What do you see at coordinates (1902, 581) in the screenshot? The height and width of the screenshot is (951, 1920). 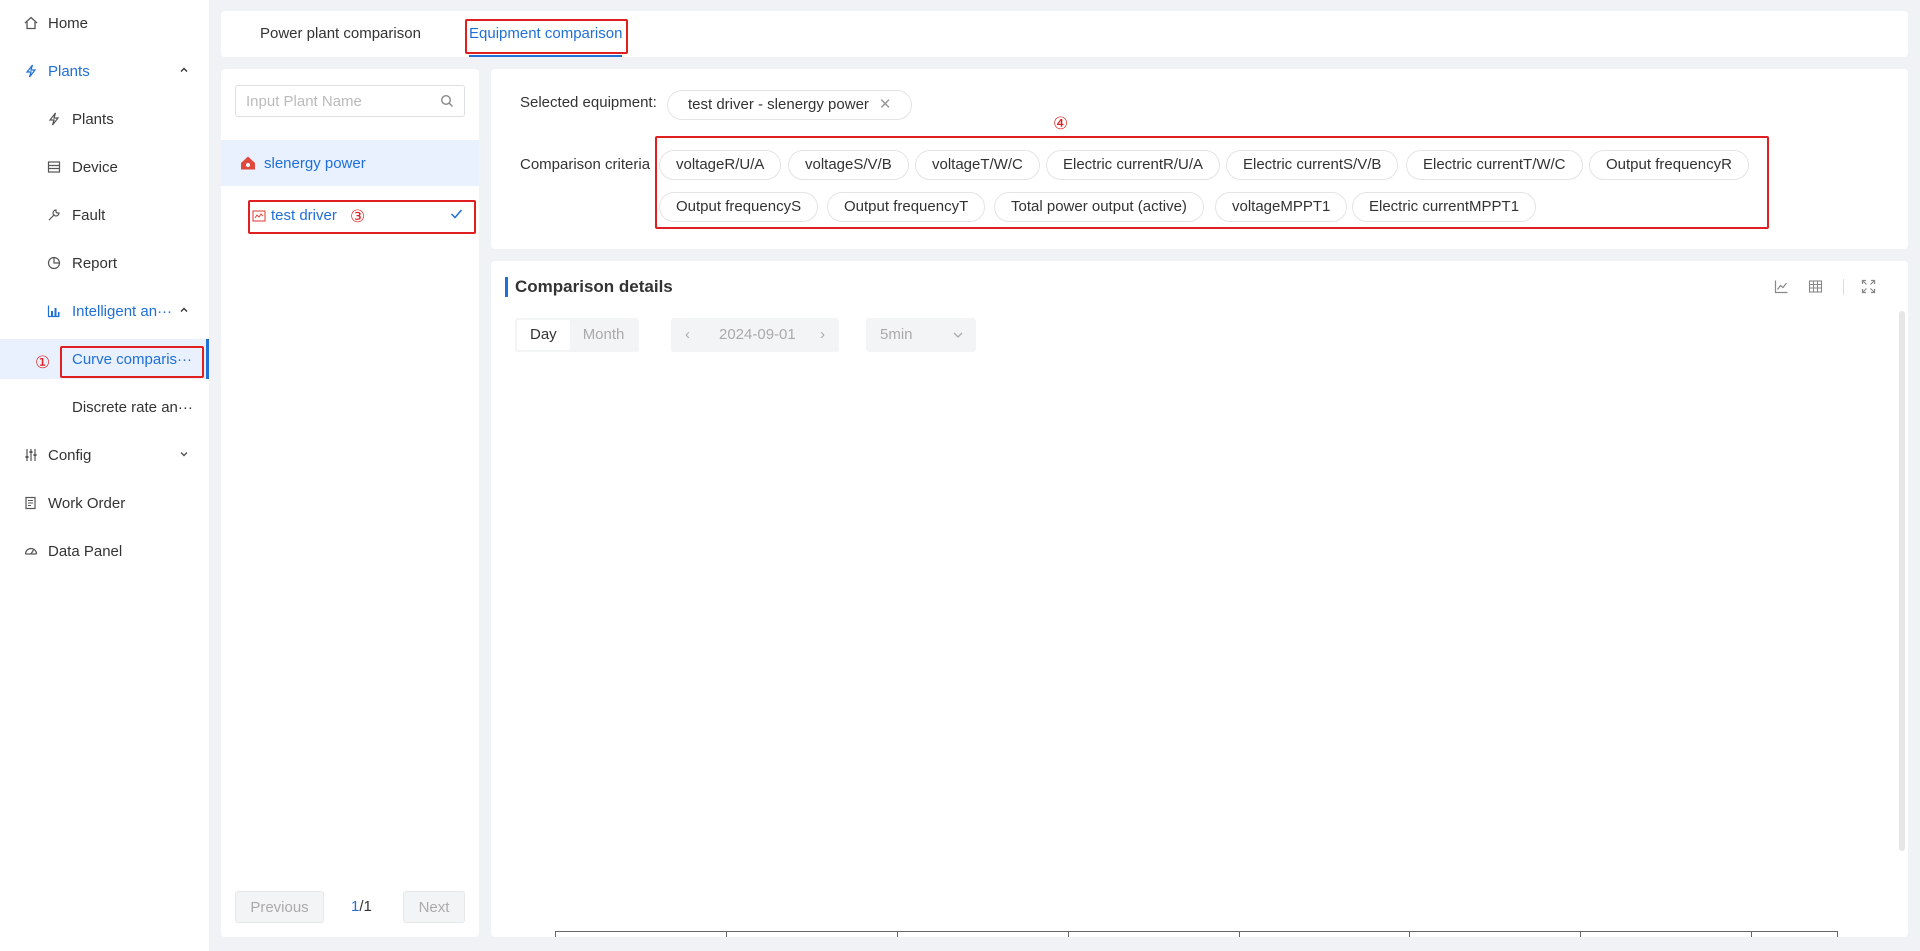 I see `scrollbar` at bounding box center [1902, 581].